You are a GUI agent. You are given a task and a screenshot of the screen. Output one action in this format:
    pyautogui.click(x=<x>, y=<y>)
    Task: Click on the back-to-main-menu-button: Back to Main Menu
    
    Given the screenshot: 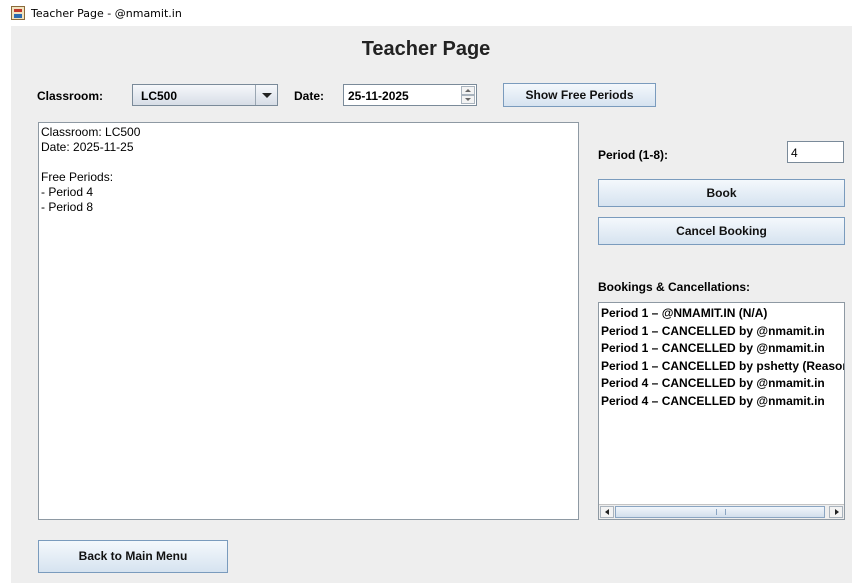 What is the action you would take?
    pyautogui.click(x=133, y=556)
    